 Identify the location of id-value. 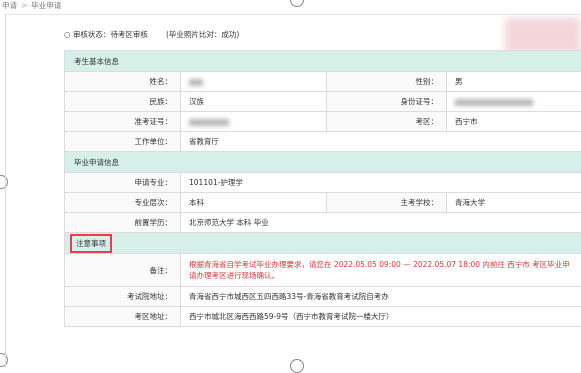
(514, 102).